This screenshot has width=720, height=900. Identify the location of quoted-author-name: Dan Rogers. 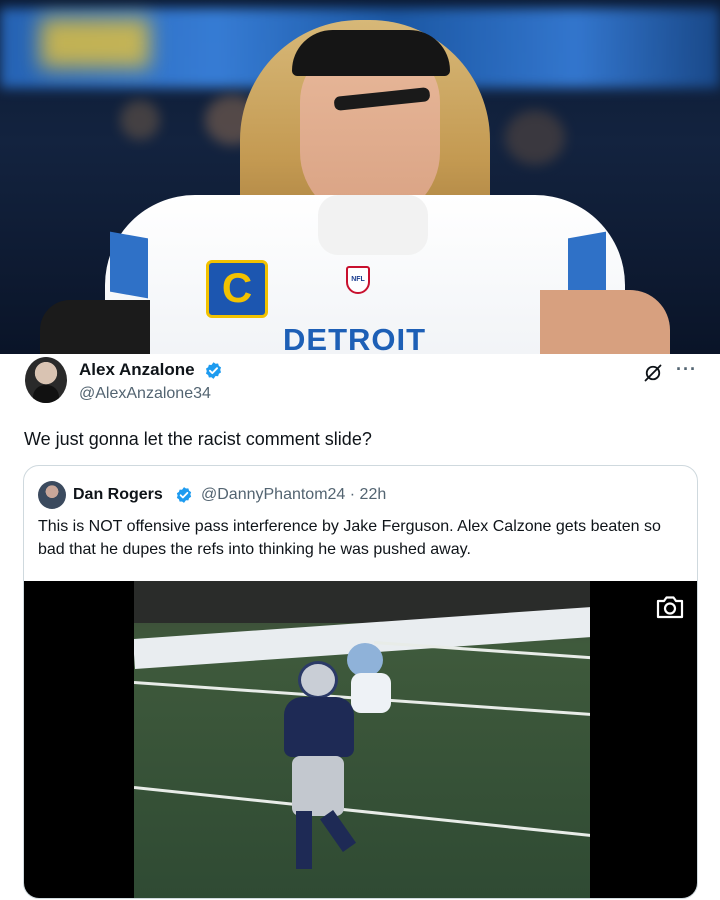
(118, 494).